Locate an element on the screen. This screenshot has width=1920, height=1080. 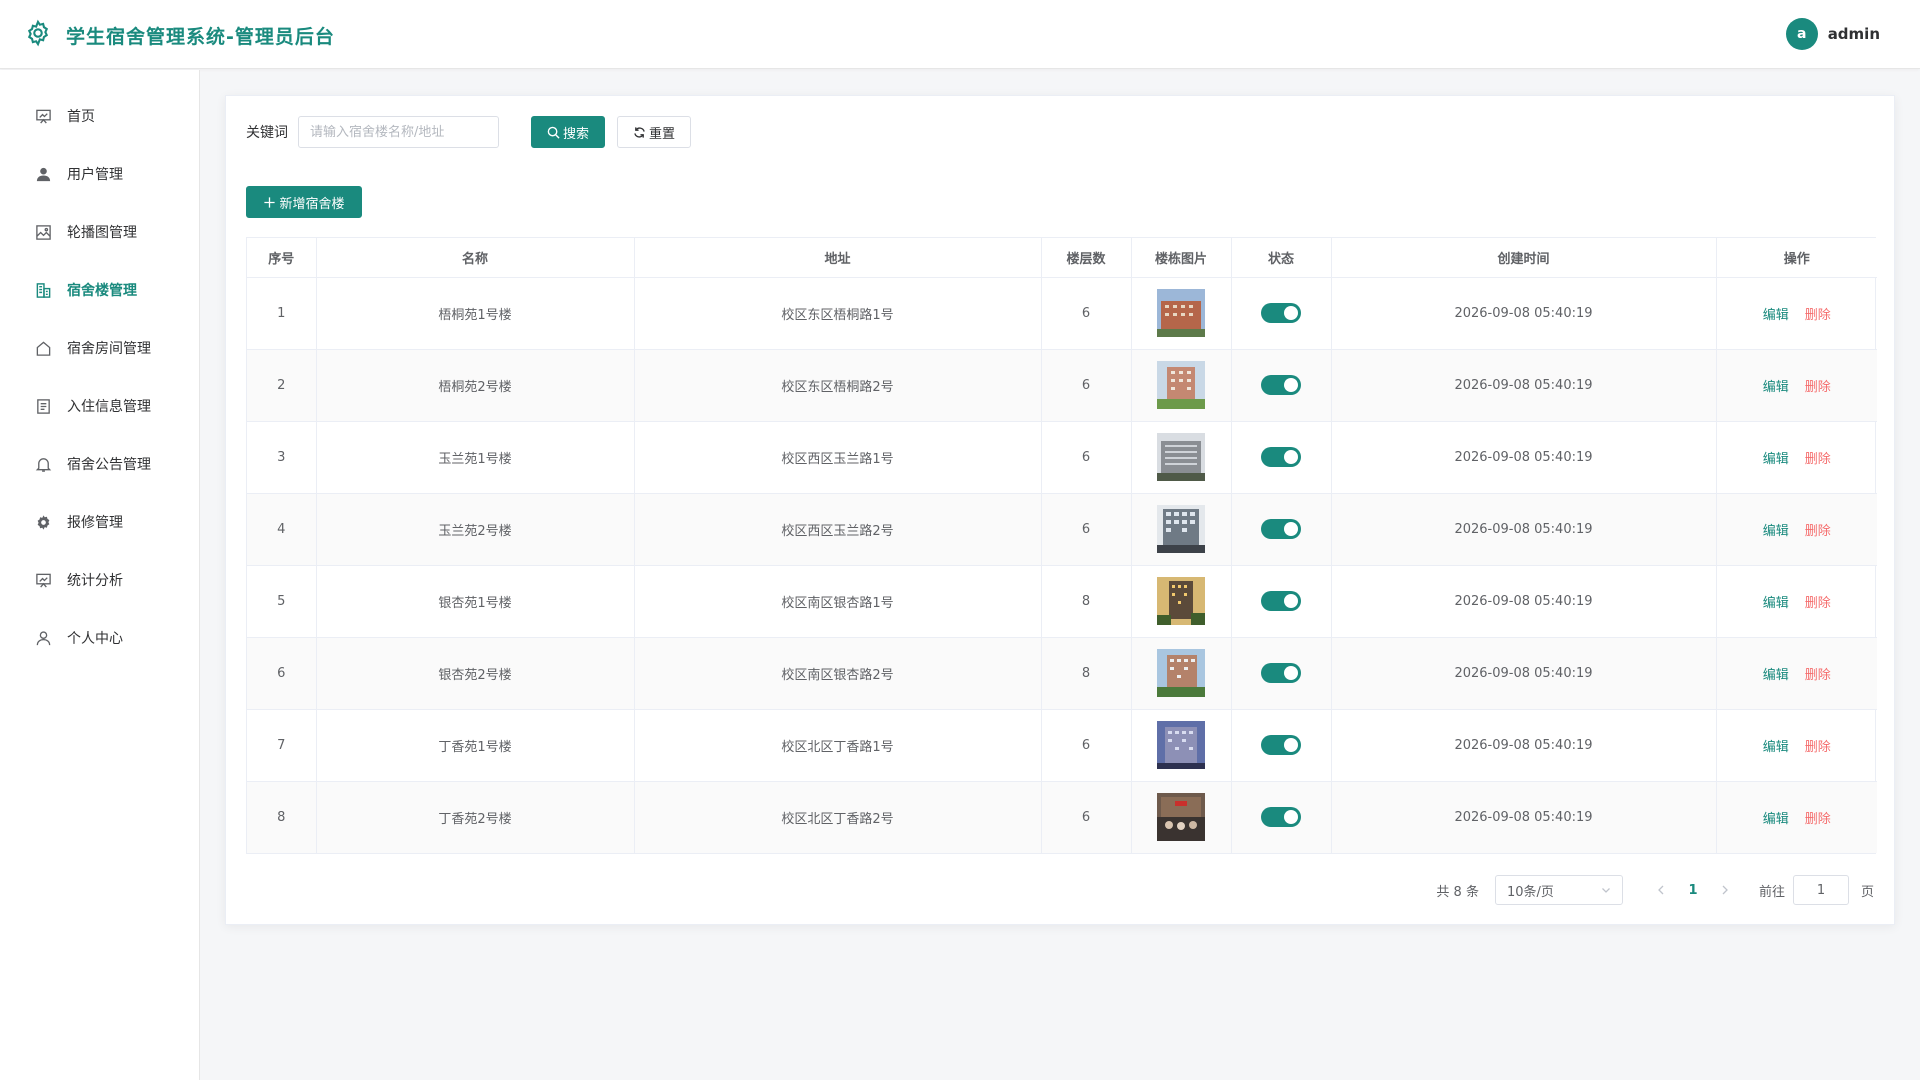
user-menu: a admin is located at coordinates (1832, 34).